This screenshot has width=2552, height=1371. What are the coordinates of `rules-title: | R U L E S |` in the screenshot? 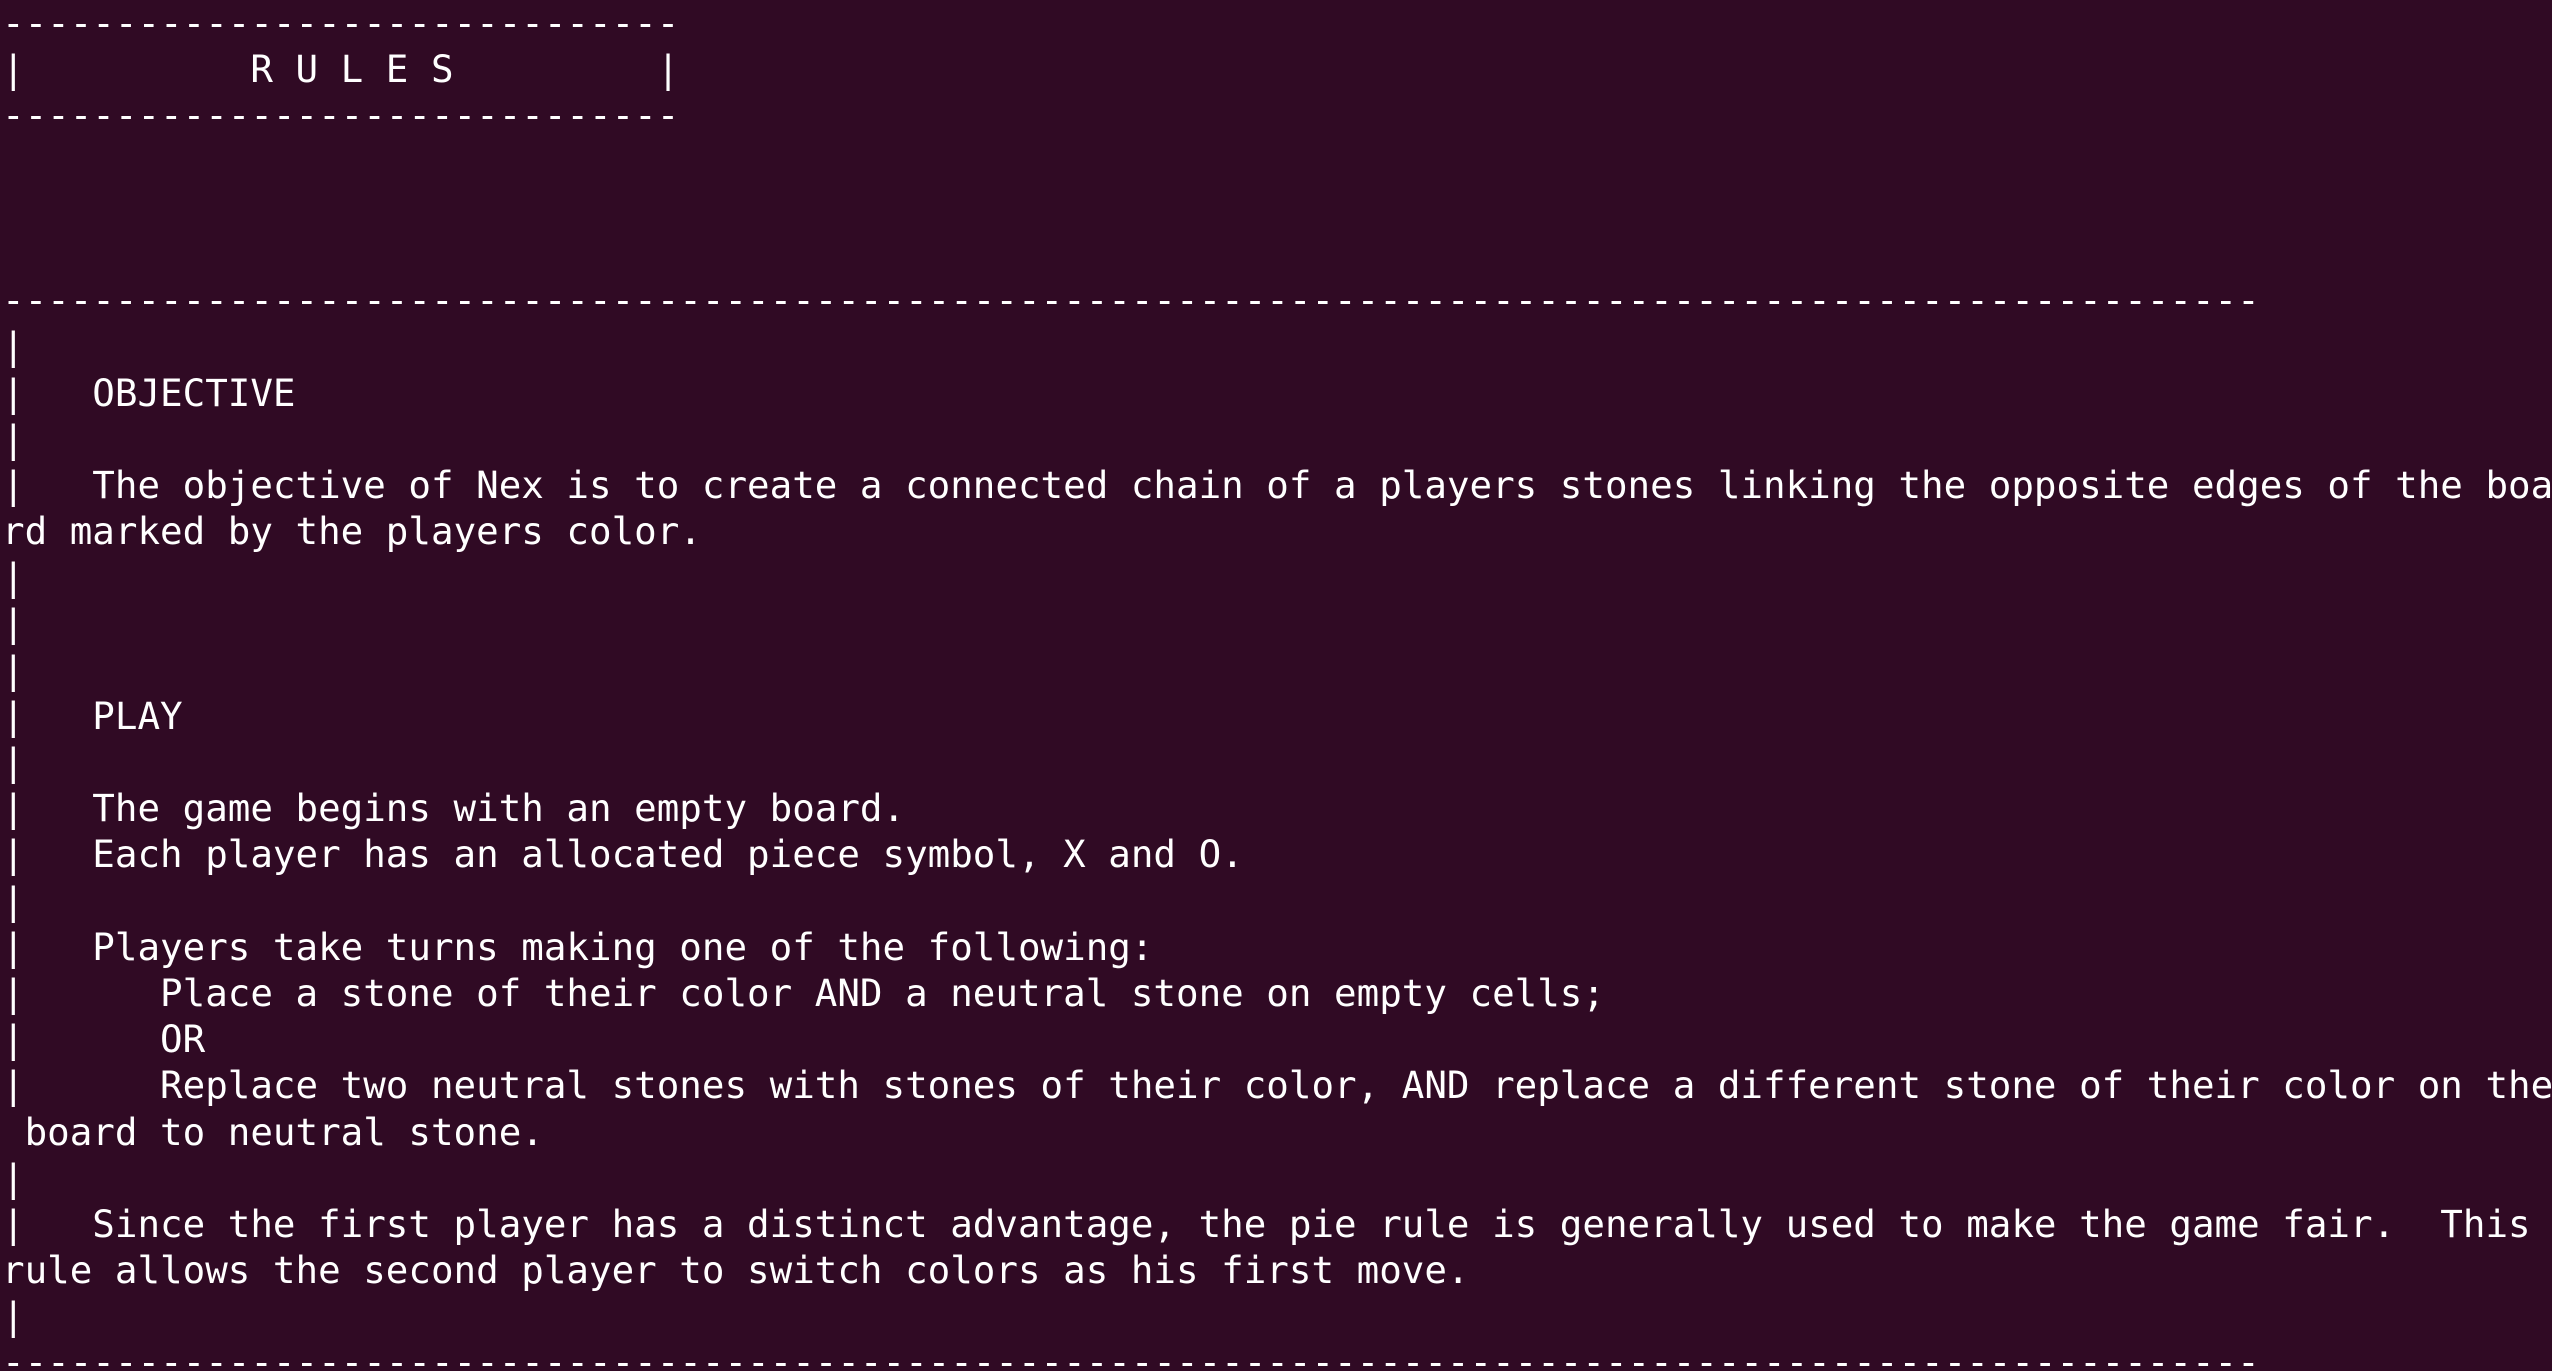 It's located at (341, 69).